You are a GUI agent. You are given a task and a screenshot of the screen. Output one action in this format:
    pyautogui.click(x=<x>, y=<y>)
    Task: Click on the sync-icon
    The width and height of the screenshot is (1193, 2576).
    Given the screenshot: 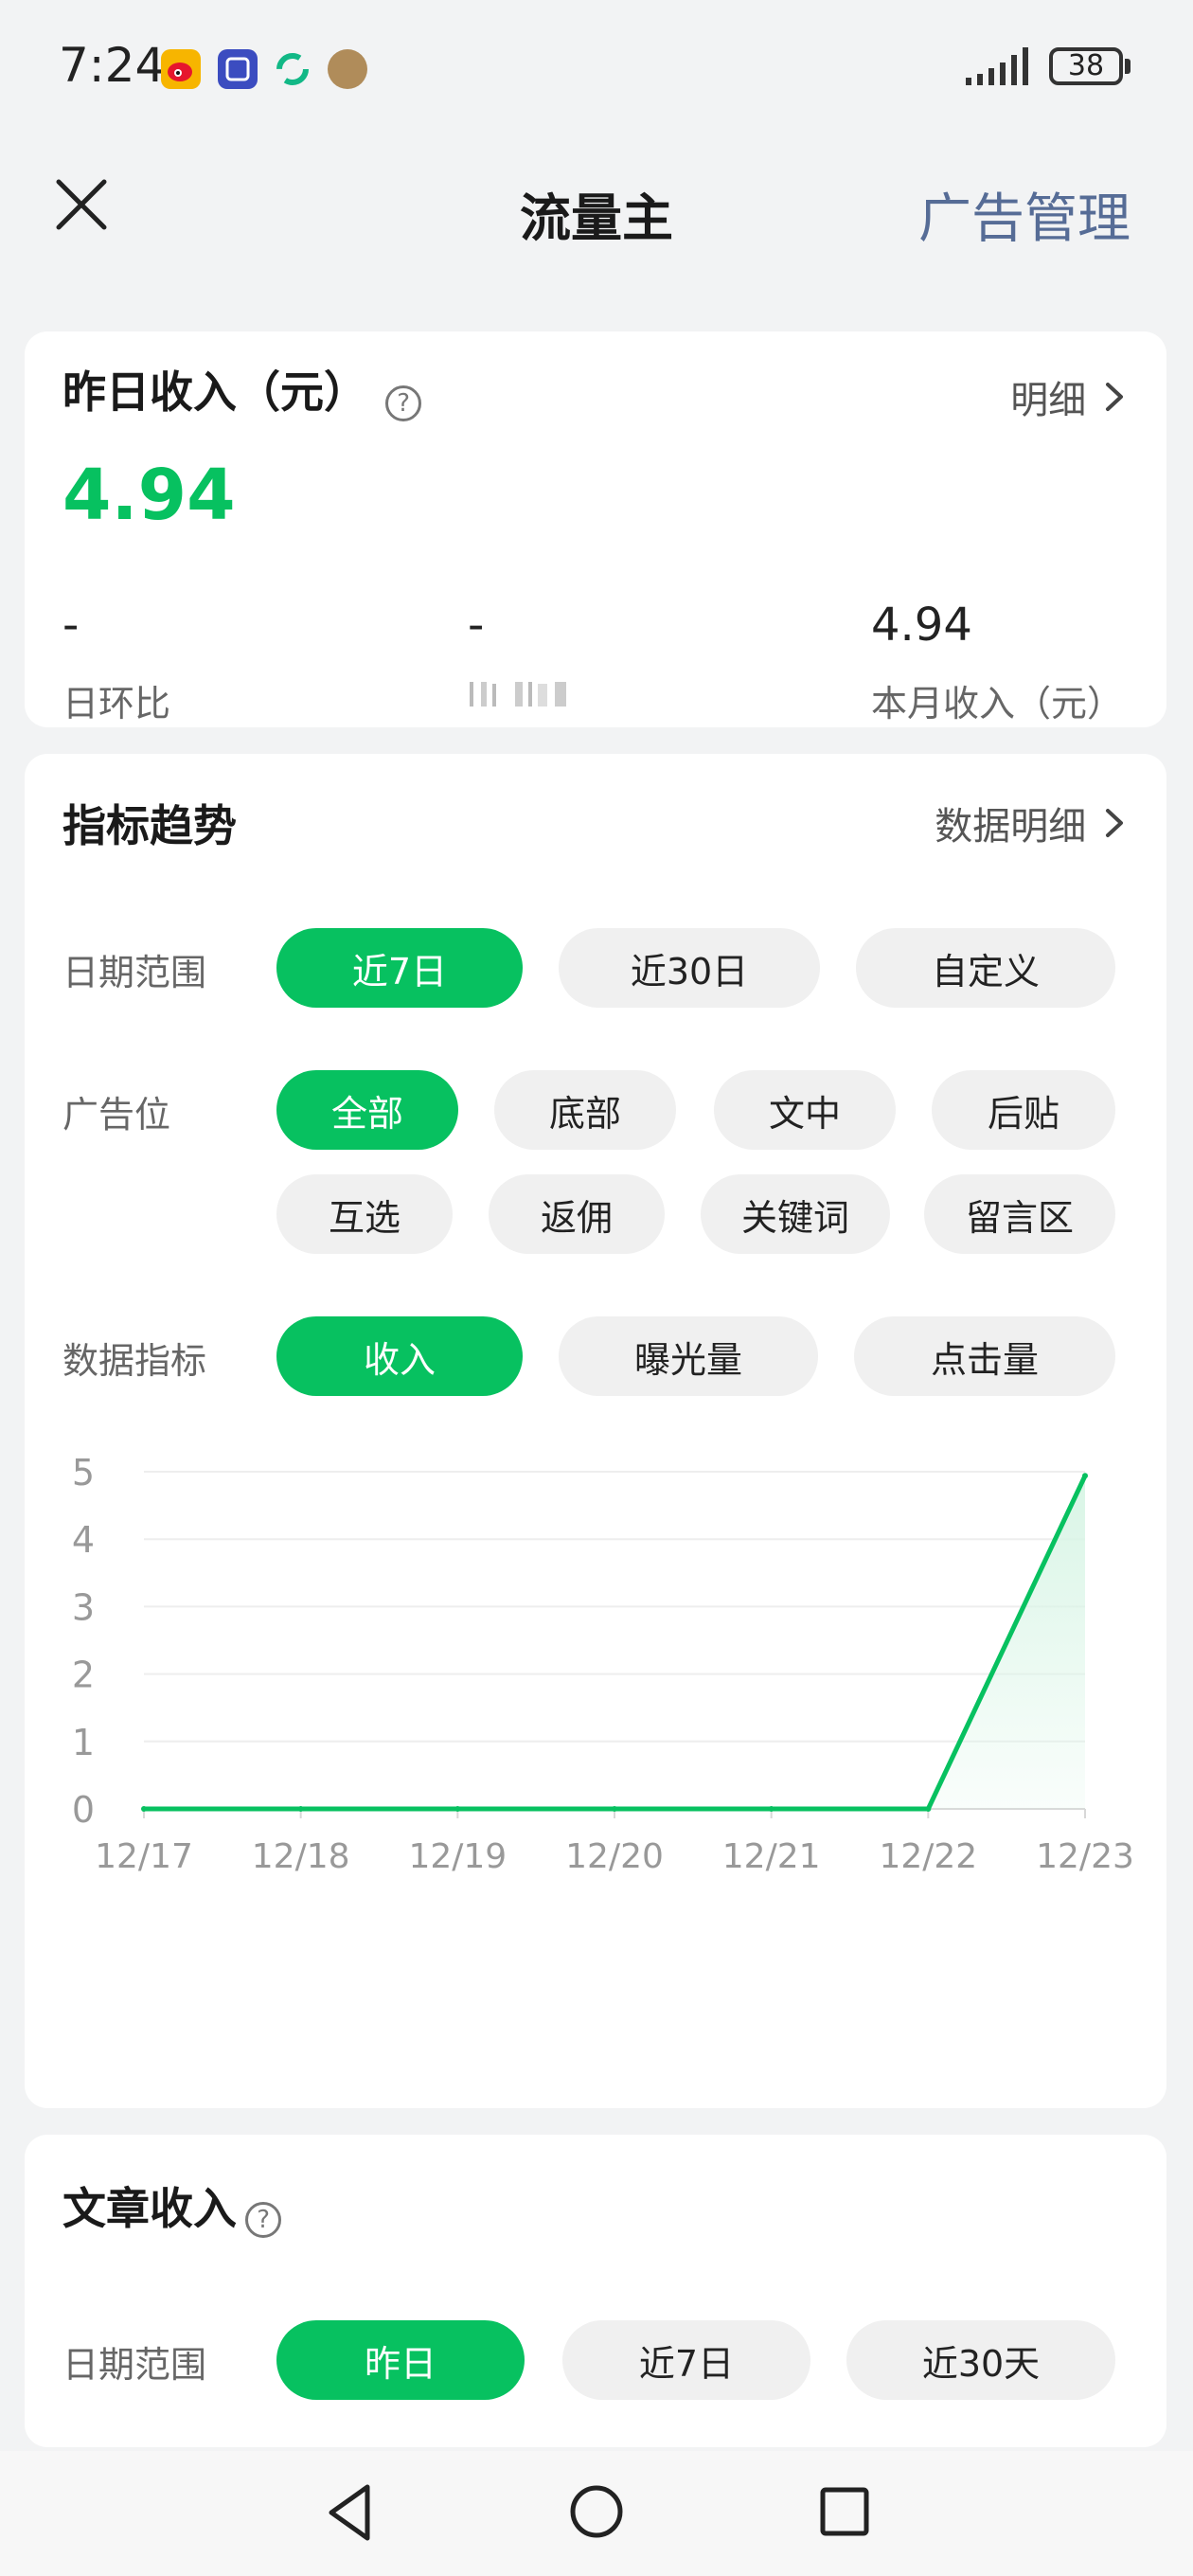 What is the action you would take?
    pyautogui.click(x=292, y=69)
    